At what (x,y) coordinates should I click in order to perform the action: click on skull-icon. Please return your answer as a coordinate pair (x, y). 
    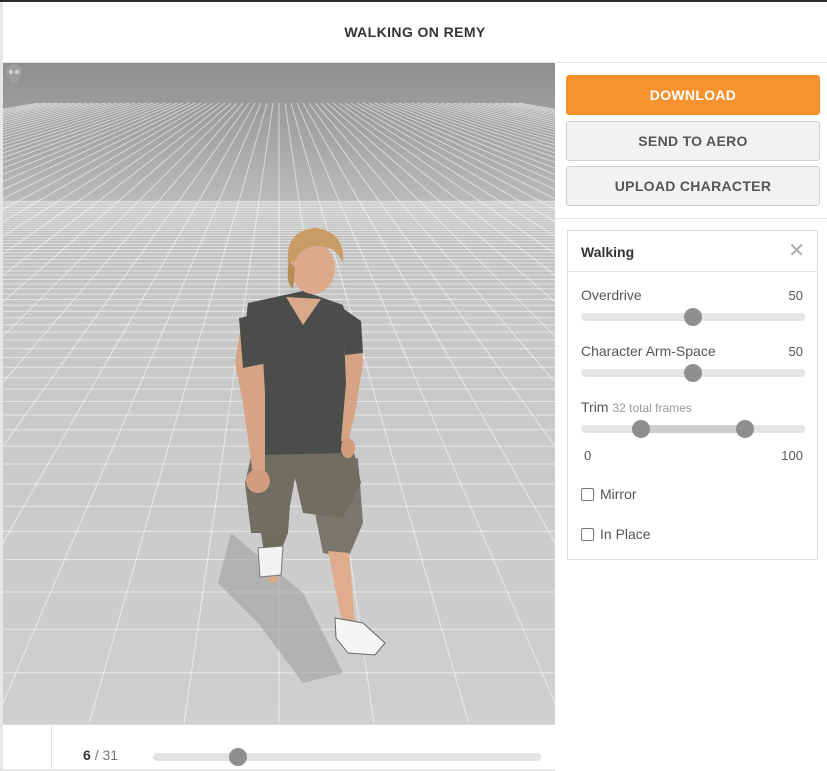
    Looking at the image, I should click on (14, 74).